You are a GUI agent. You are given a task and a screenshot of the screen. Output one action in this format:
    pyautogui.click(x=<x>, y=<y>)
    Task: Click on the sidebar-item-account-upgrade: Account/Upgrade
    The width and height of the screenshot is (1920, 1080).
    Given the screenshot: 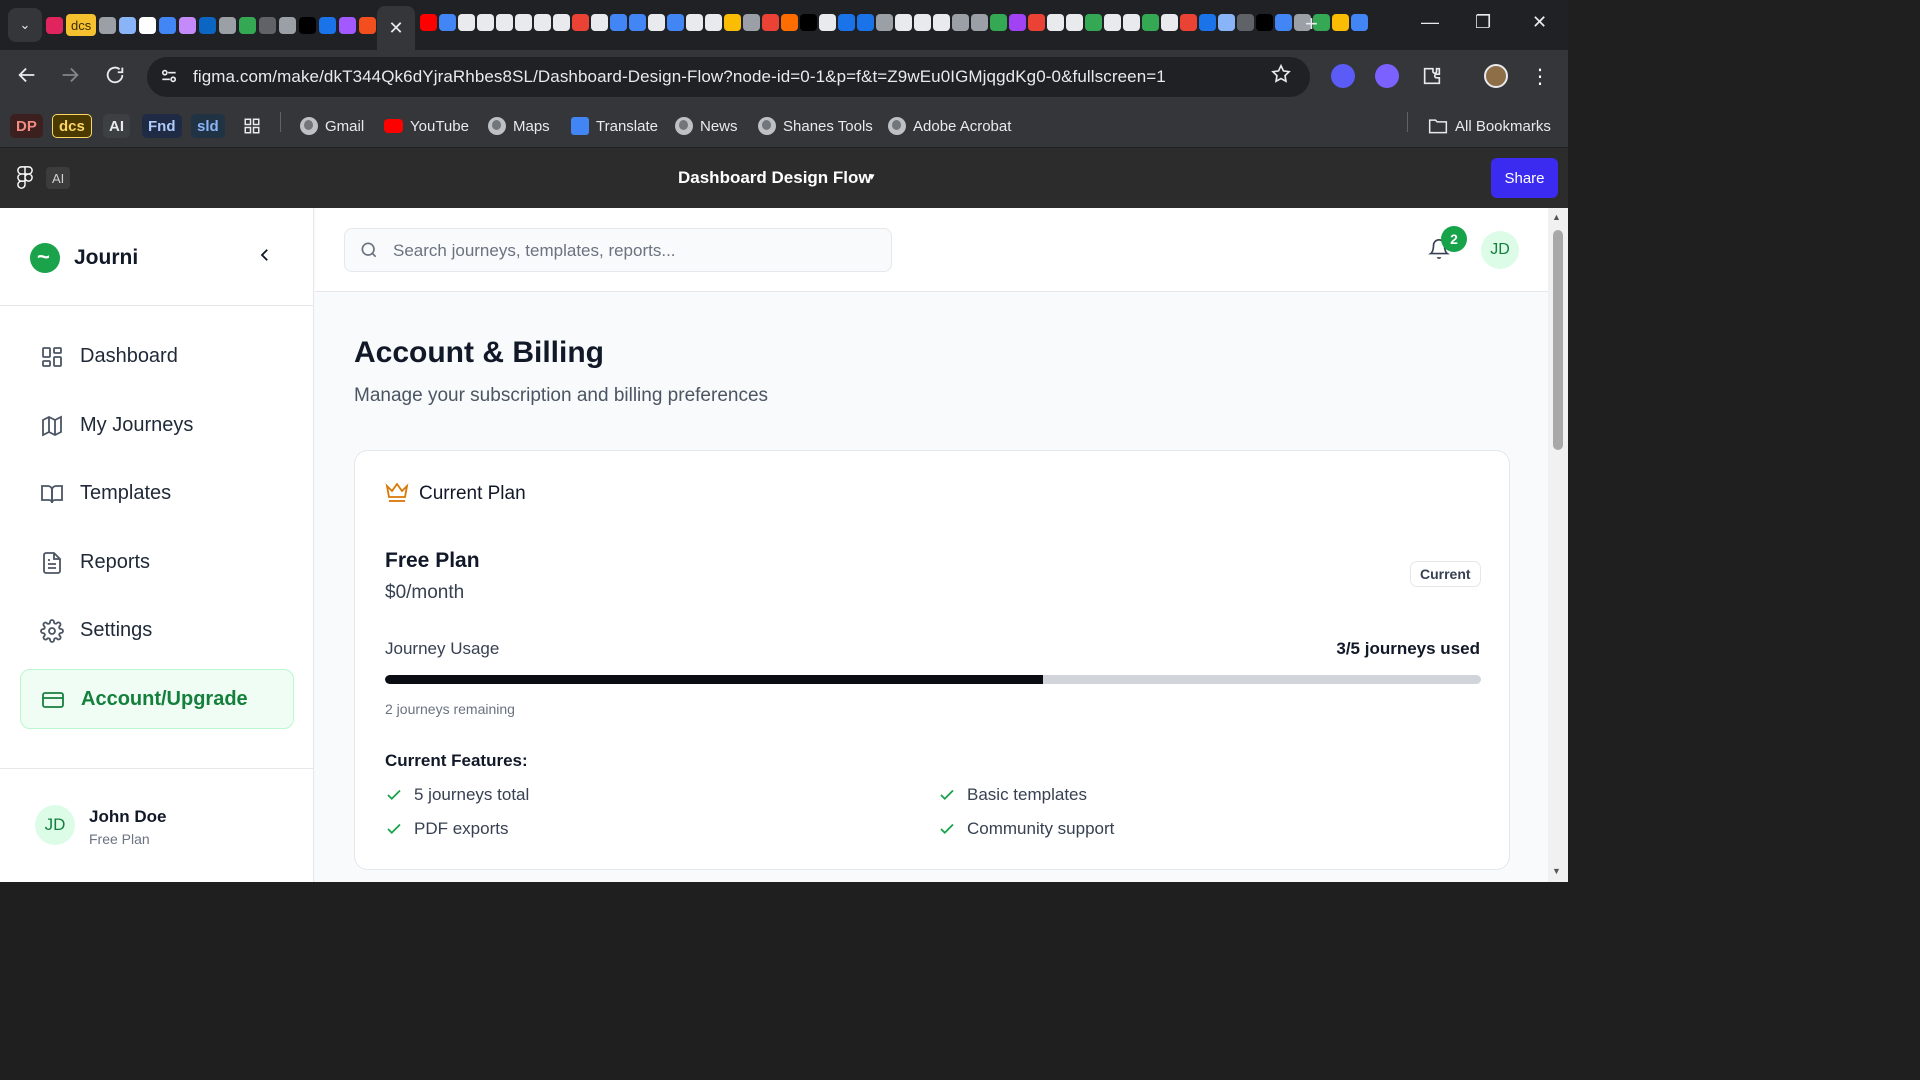 What is the action you would take?
    pyautogui.click(x=157, y=699)
    